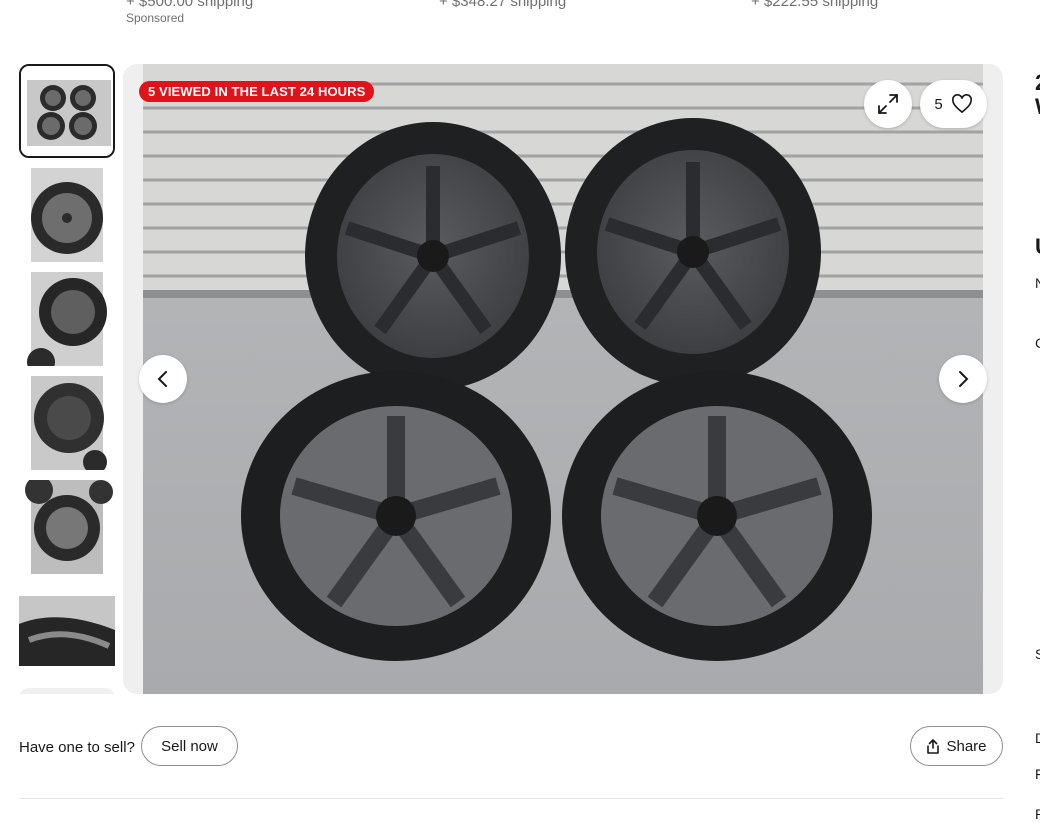 This screenshot has height=823, width=1040. What do you see at coordinates (815, 5) in the screenshot?
I see `shipping-price-3: + $222.55 shipping` at bounding box center [815, 5].